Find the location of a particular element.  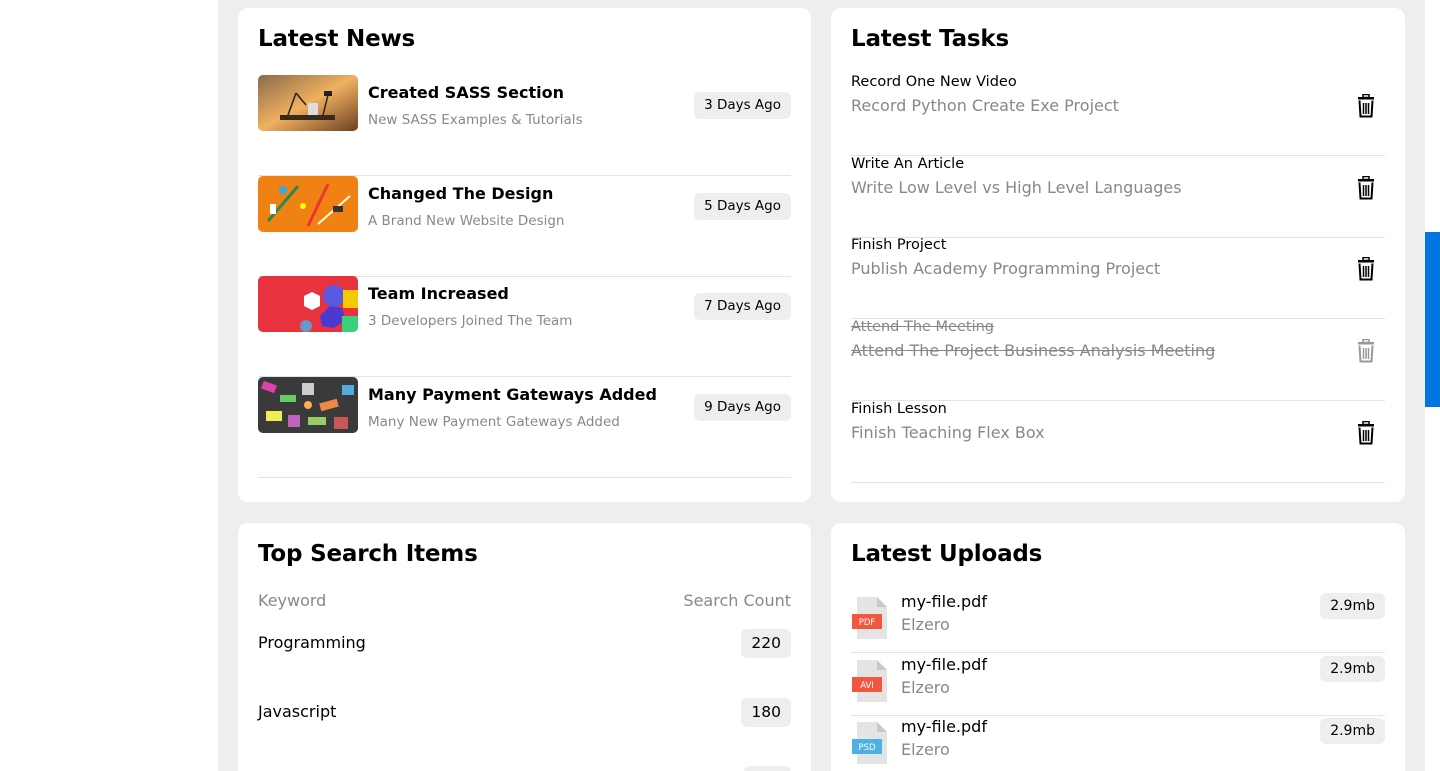

upload-item: PDF my-file.pdf Elzero 2.9mb is located at coordinates (1118, 621).